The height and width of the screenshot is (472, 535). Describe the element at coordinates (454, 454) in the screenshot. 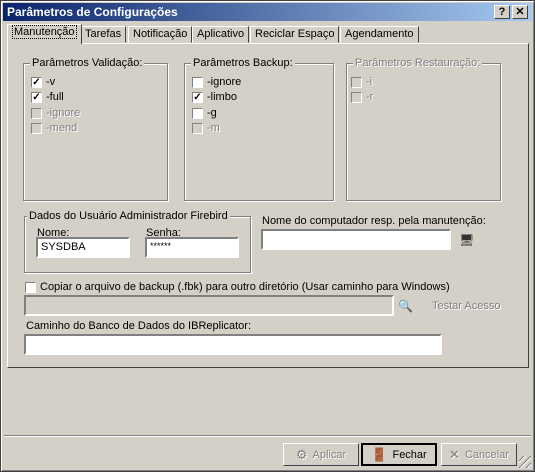

I see `cancel-icon: ✕` at that location.